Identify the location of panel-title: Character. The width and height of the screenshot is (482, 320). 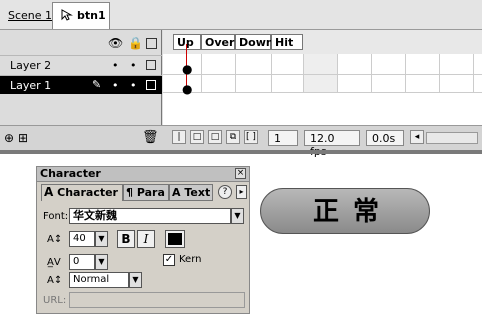
(143, 174).